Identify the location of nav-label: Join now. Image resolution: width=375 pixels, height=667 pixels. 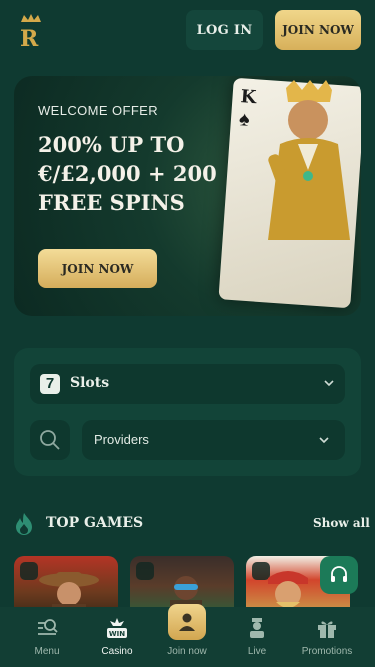
(187, 651).